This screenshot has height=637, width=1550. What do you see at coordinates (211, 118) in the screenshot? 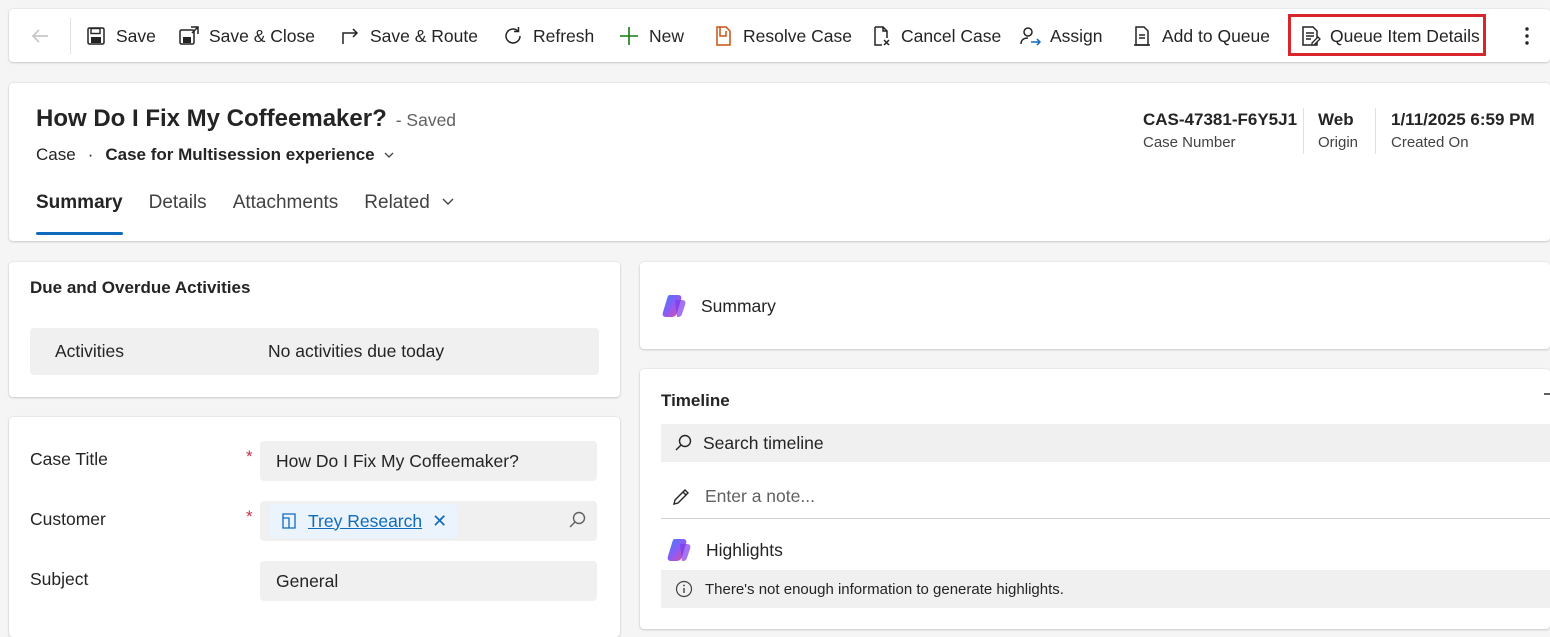
I see `page-title: How Do I Fix My Coffeemaker?` at bounding box center [211, 118].